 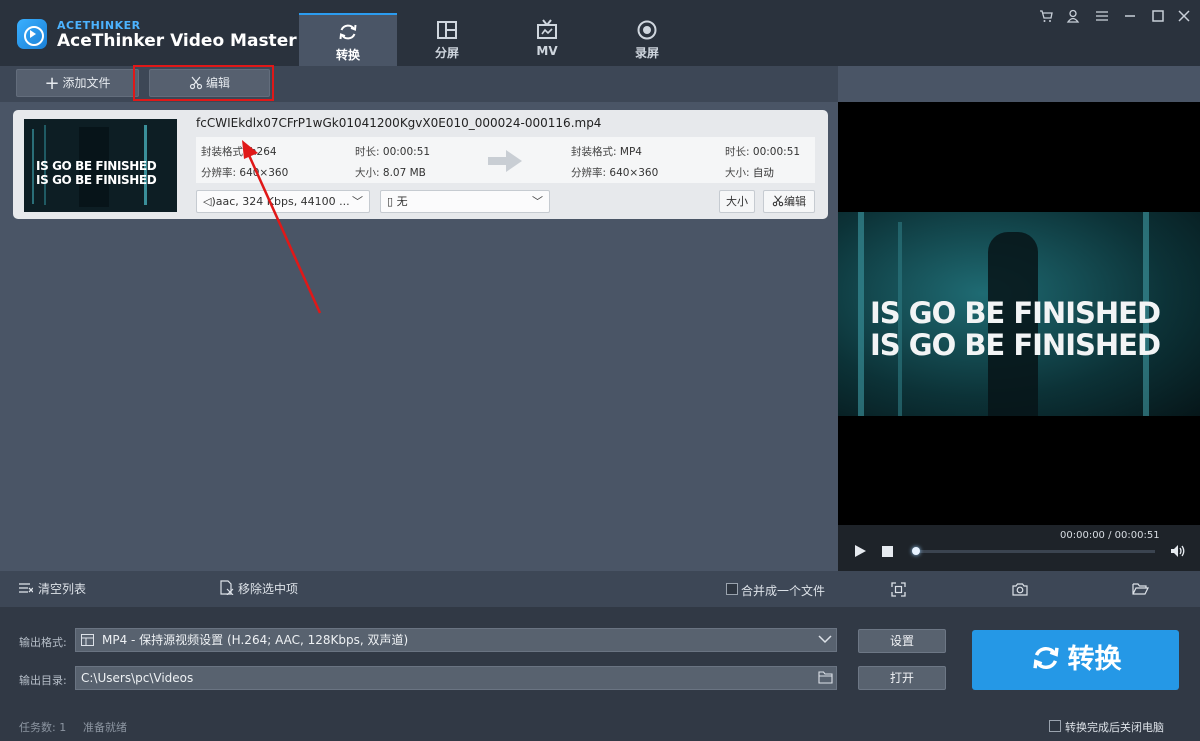 I want to click on thumbnail-caption-2: IS GO BE FINISHED, so click(x=96, y=180).